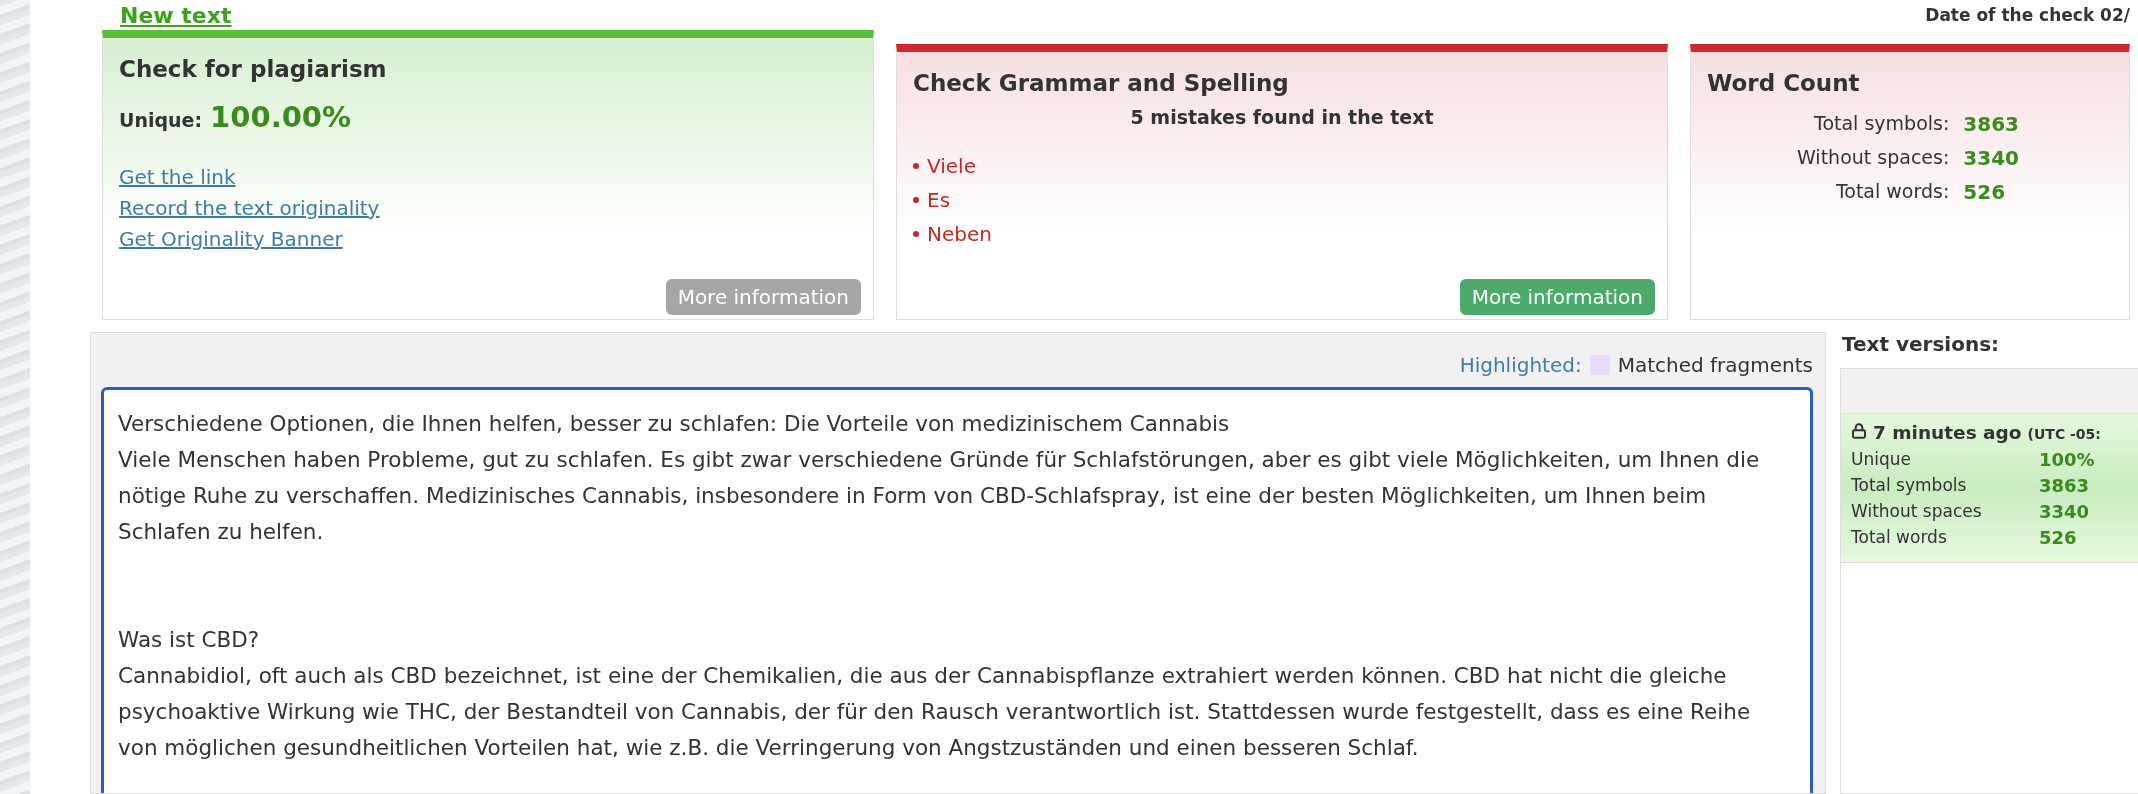 The image size is (2138, 794). Describe the element at coordinates (1101, 83) in the screenshot. I see `card-title: Check Grammar and Spelling` at that location.